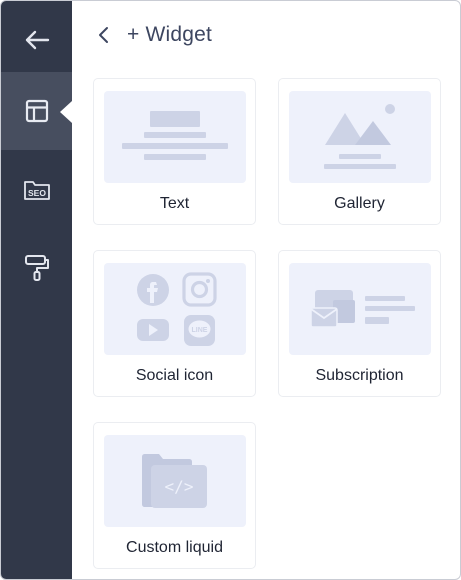 This screenshot has width=461, height=580. I want to click on widget-label: Subscription, so click(359, 375).